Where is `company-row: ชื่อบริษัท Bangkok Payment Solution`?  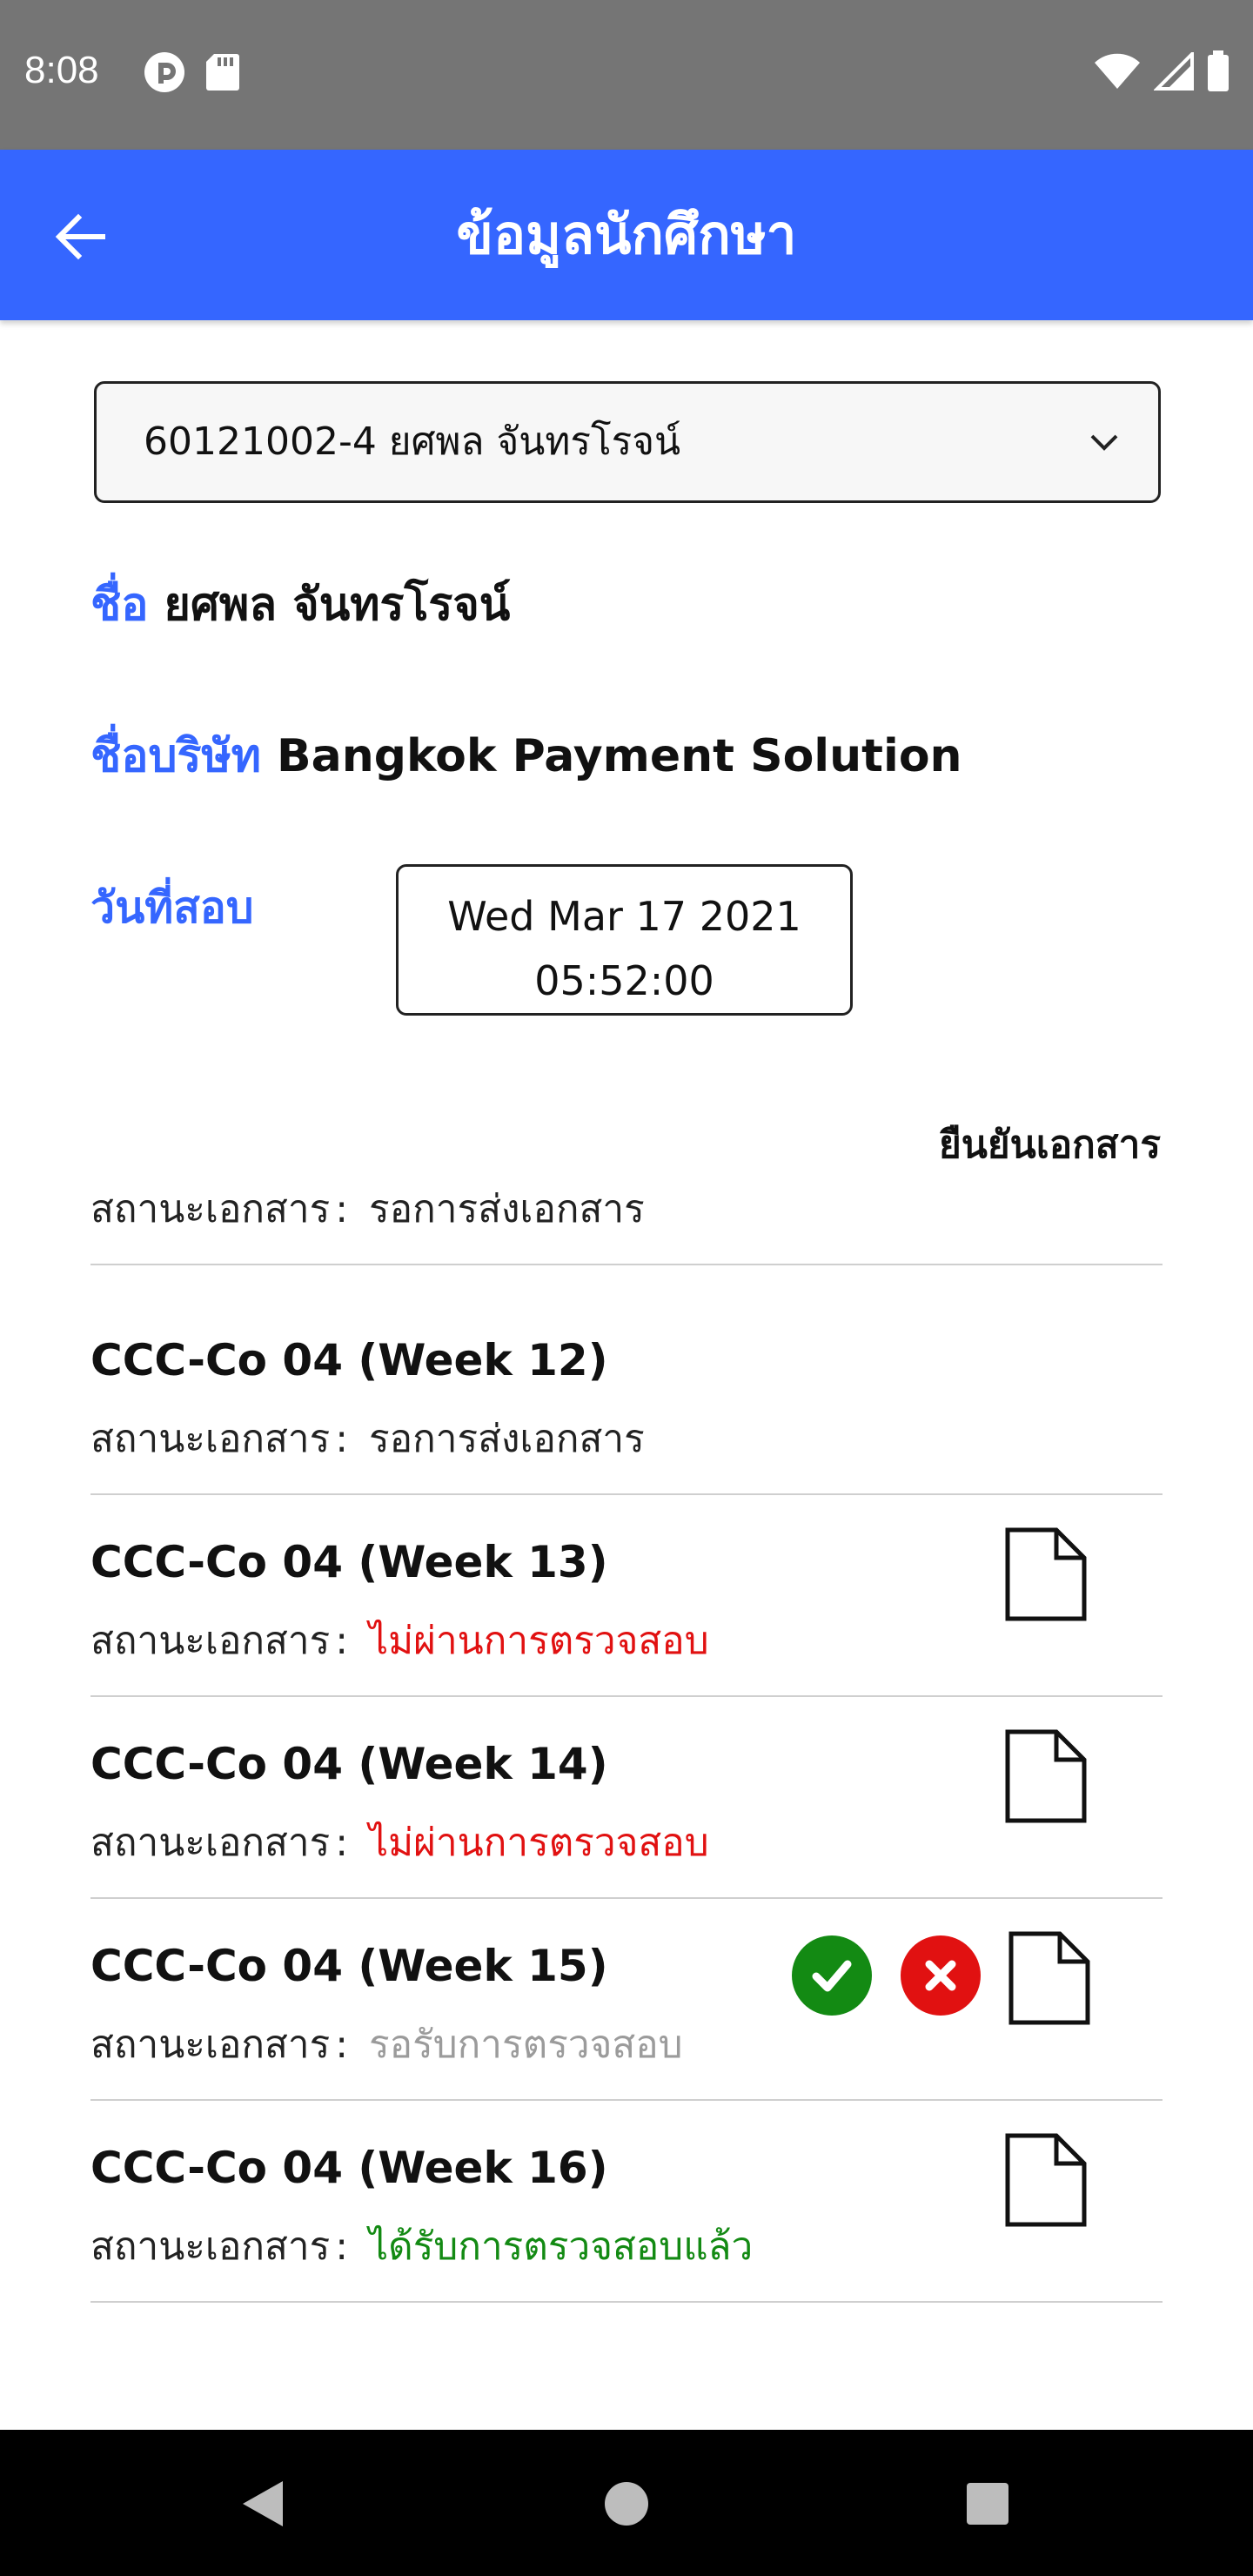
company-row: ชื่อบริษัท Bangkok Payment Solution is located at coordinates (526, 755).